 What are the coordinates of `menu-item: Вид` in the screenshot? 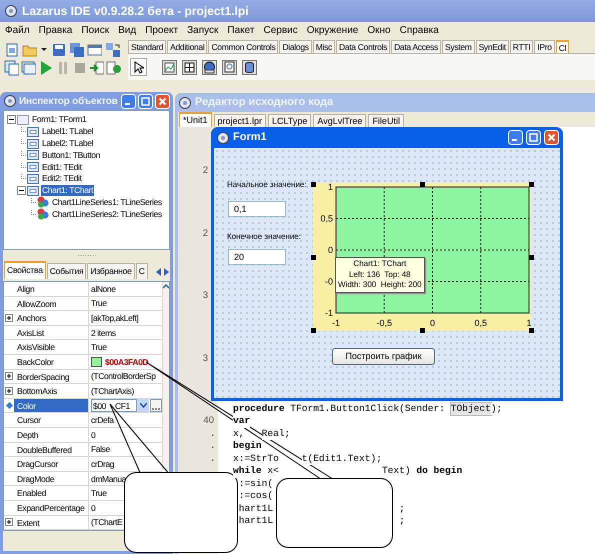 It's located at (127, 30).